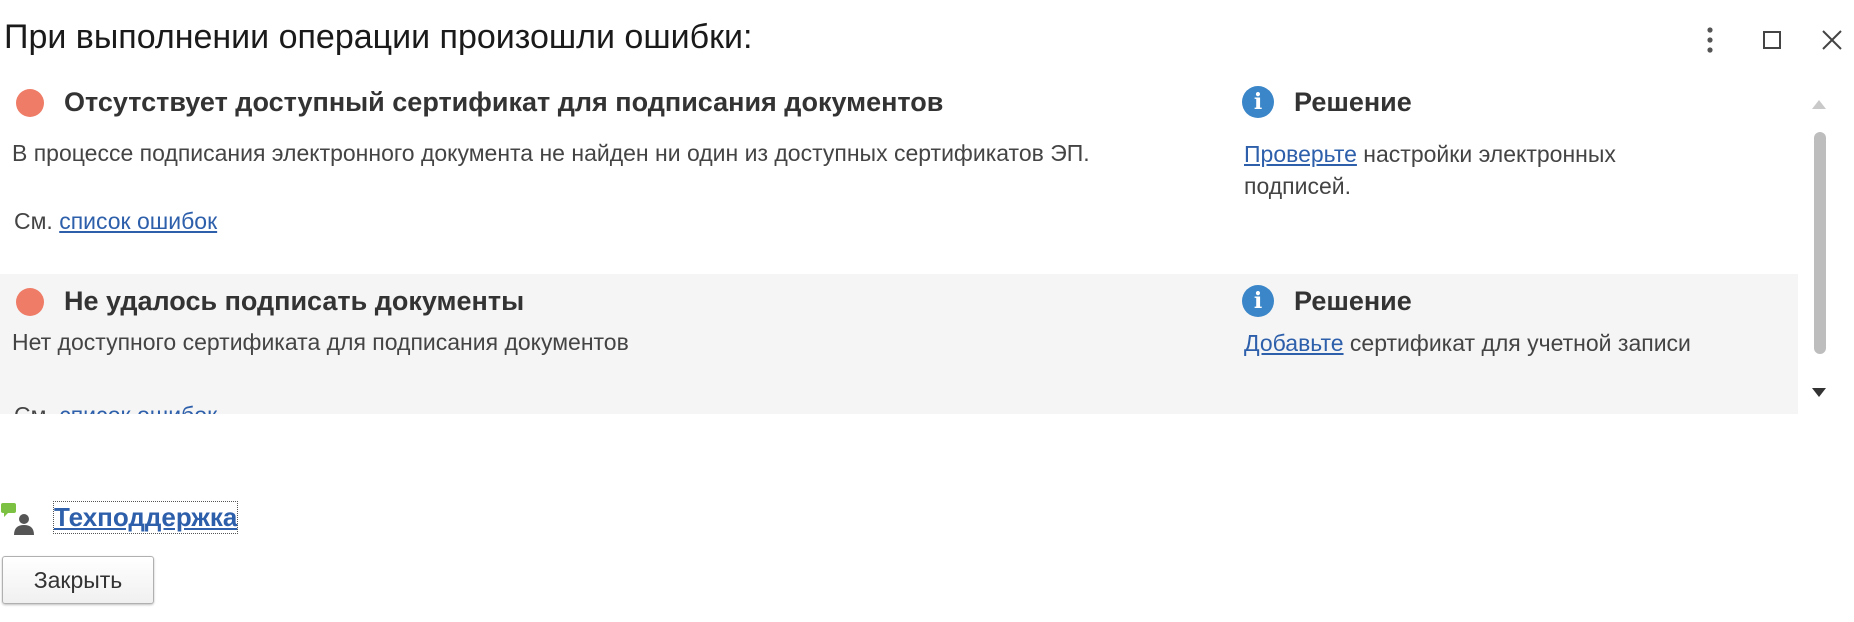  I want to click on scroll-down-icon, so click(1819, 392).